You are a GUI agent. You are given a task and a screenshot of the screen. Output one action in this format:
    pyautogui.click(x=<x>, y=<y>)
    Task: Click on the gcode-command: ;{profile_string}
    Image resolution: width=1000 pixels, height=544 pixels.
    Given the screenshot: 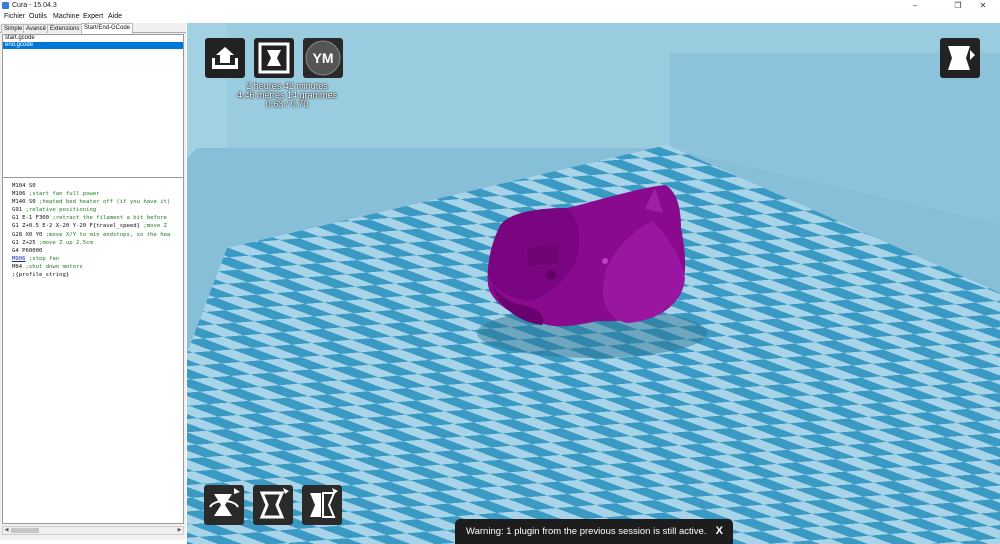 What is the action you would take?
    pyautogui.click(x=41, y=275)
    